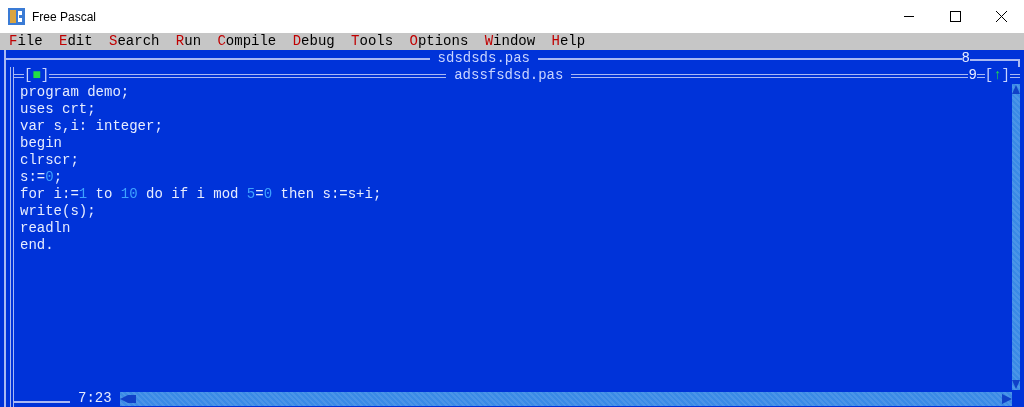 The width and height of the screenshot is (1024, 407). I want to click on cursor-position: 7:23, so click(95, 398).